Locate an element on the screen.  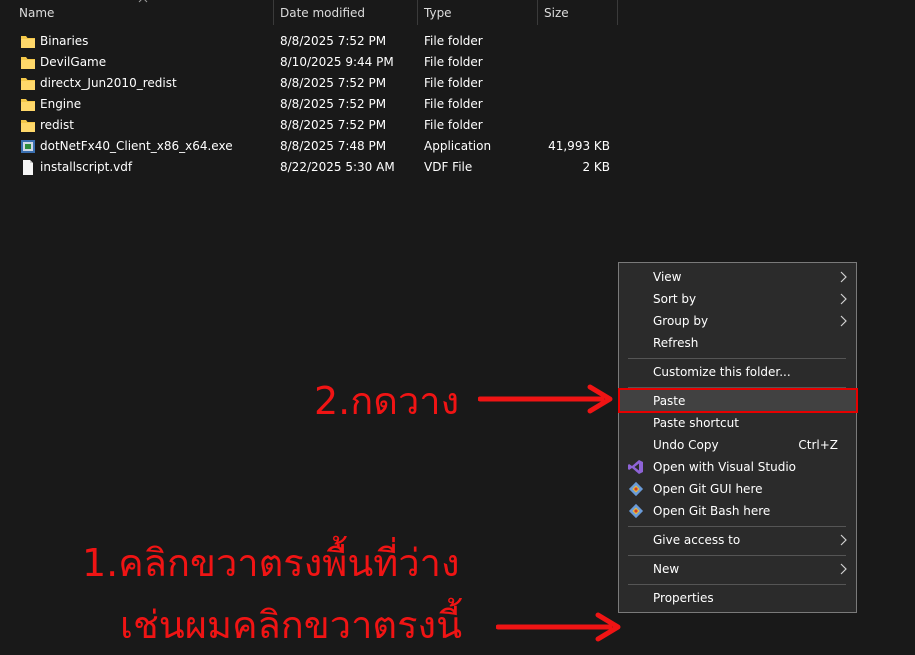
file-name: dotNetFx40_Client_x86_x64.exe is located at coordinates (136, 146).